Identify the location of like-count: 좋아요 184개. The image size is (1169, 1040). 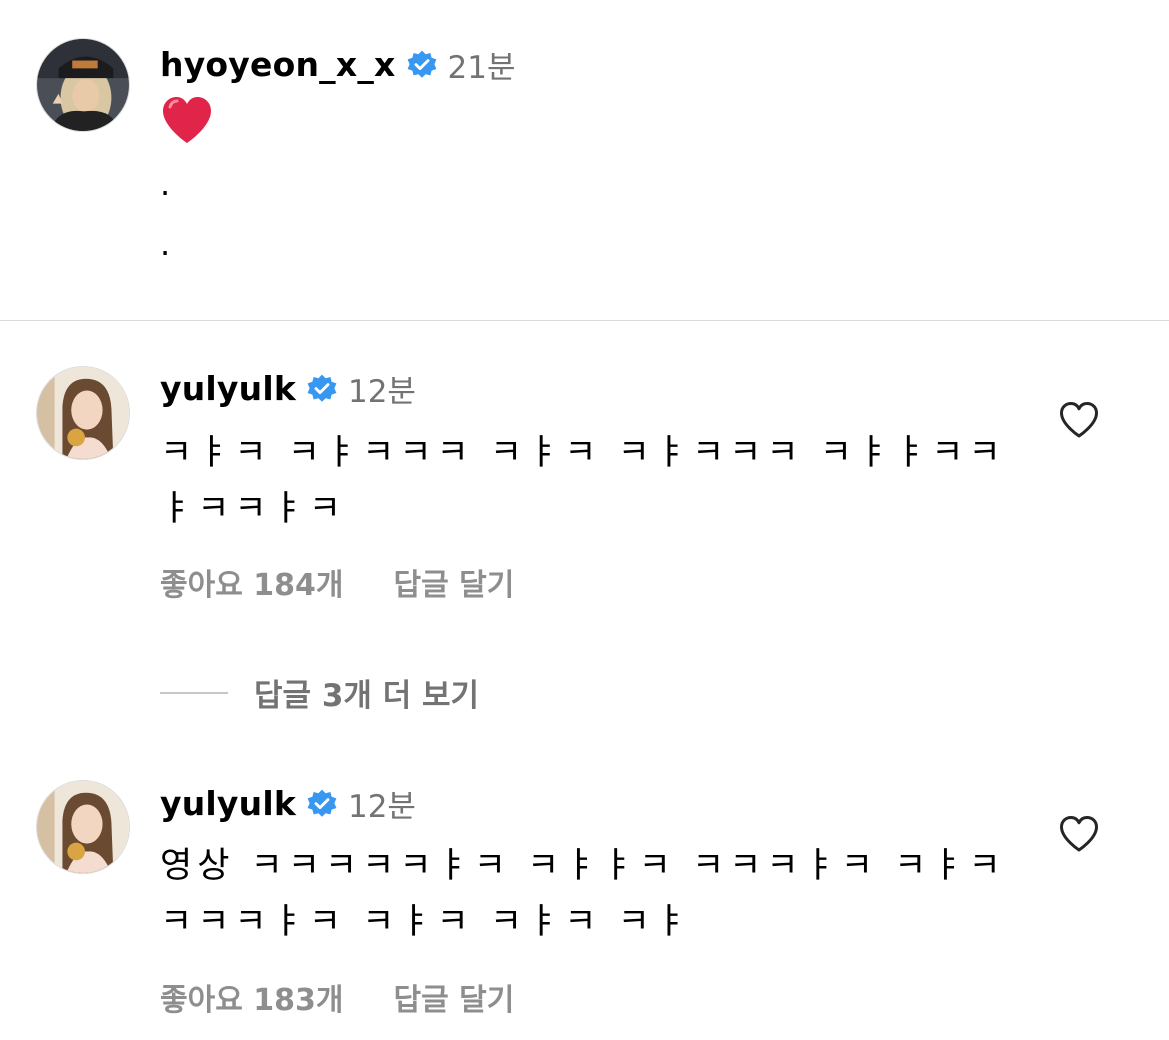
(251, 582).